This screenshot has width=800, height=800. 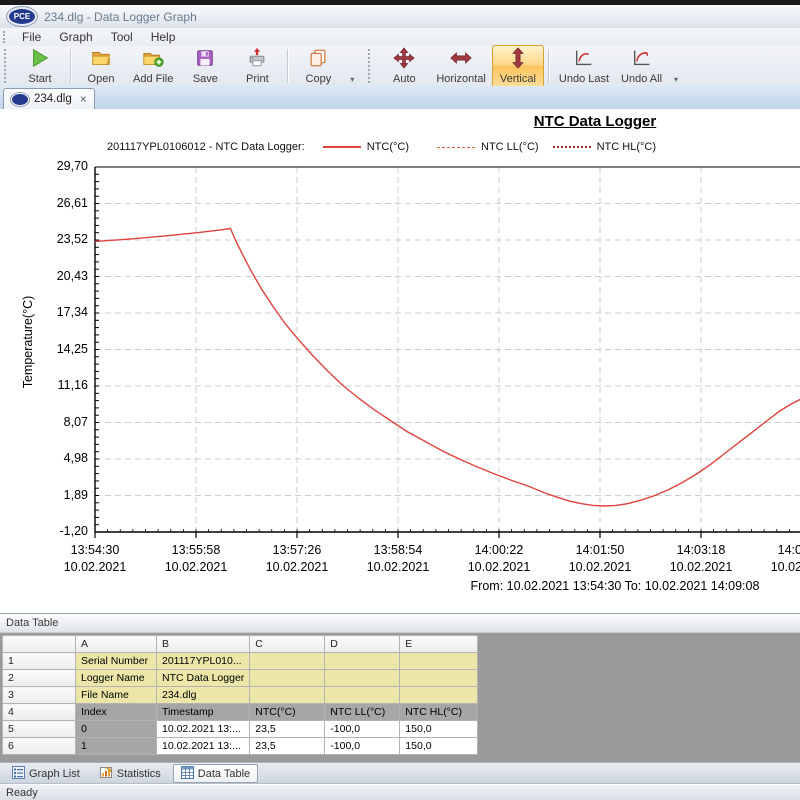 What do you see at coordinates (203, 712) in the screenshot?
I see `grid-cell: Timestamp` at bounding box center [203, 712].